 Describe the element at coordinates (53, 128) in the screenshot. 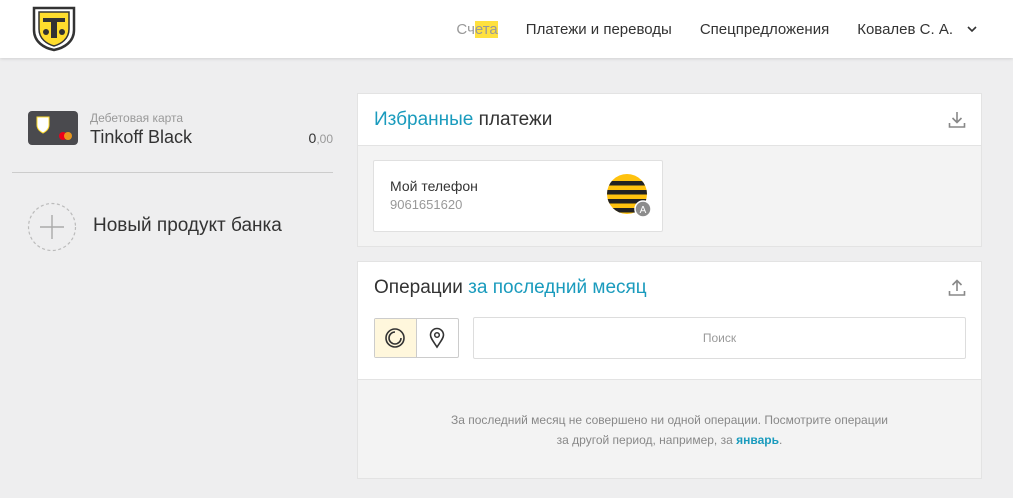

I see `card-icon` at that location.